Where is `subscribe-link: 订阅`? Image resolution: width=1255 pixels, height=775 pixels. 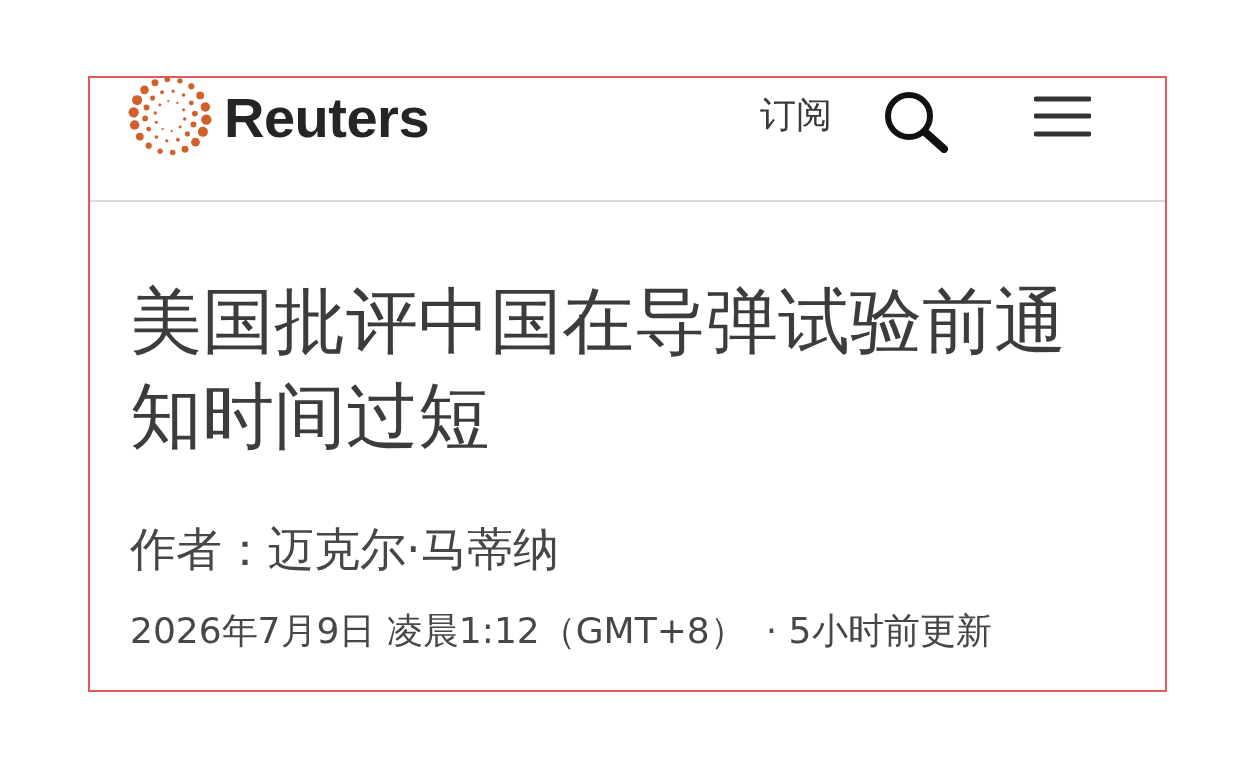
subscribe-link: 订阅 is located at coordinates (796, 115).